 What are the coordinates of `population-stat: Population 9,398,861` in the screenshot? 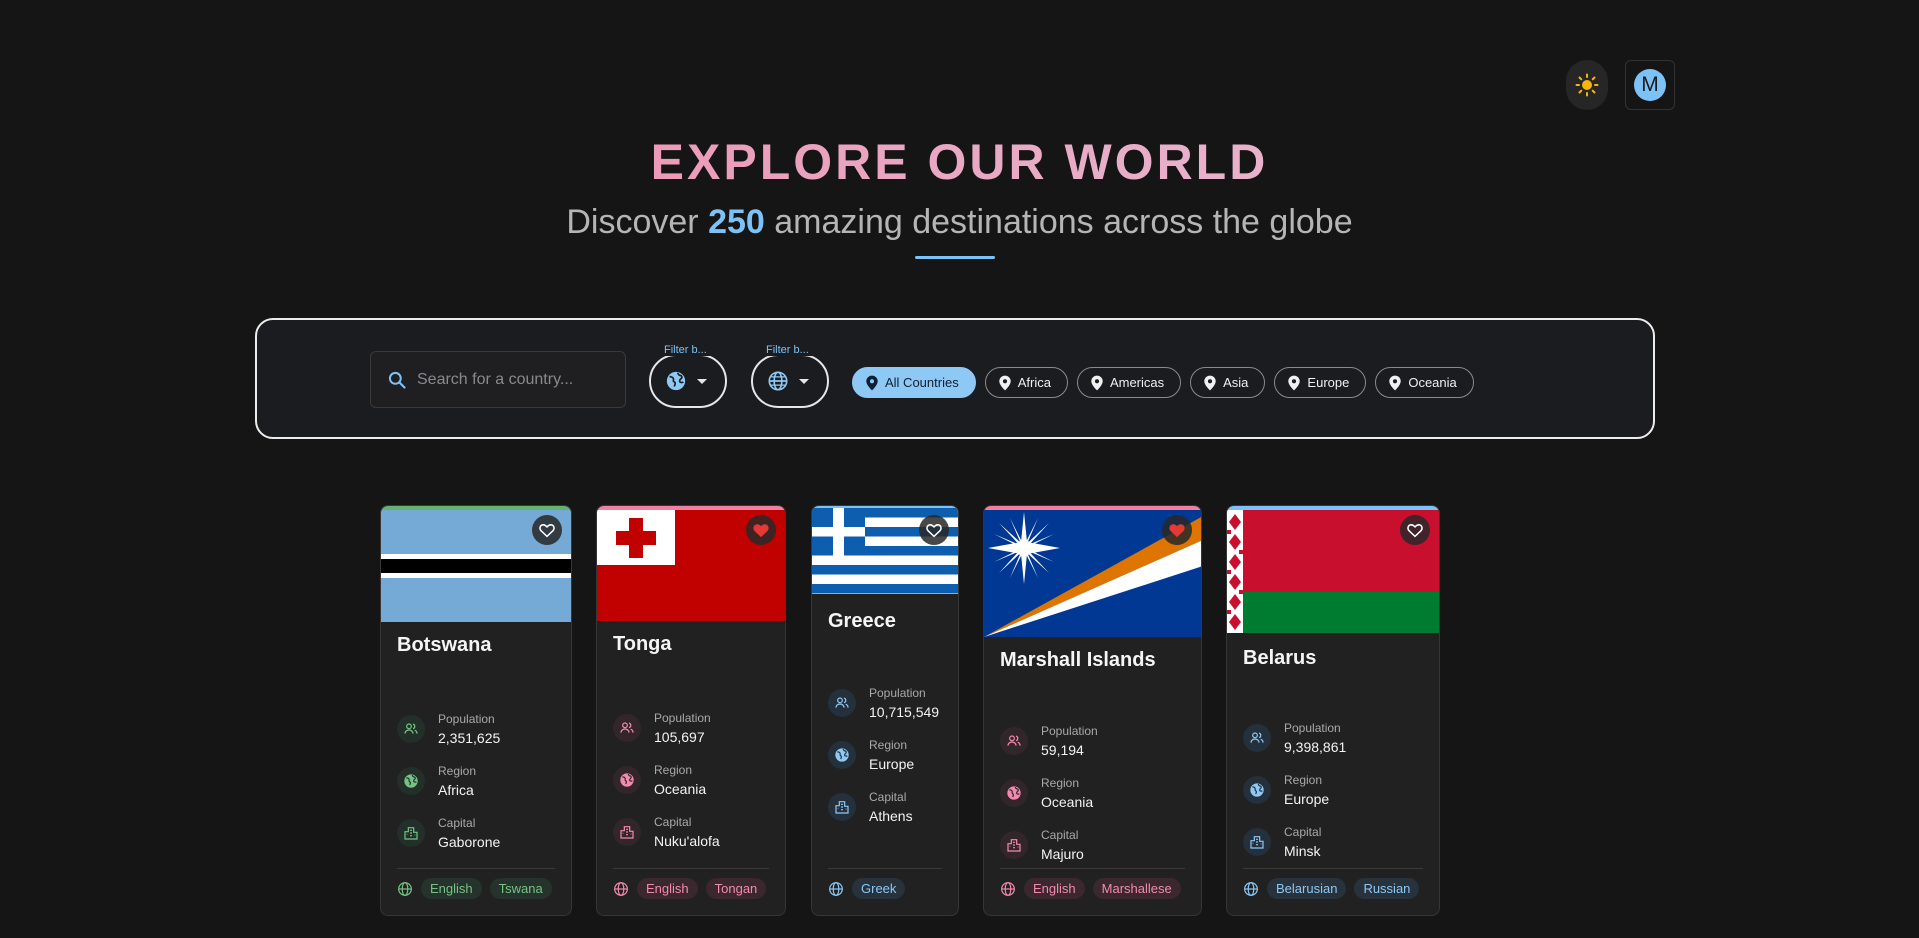 It's located at (1294, 739).